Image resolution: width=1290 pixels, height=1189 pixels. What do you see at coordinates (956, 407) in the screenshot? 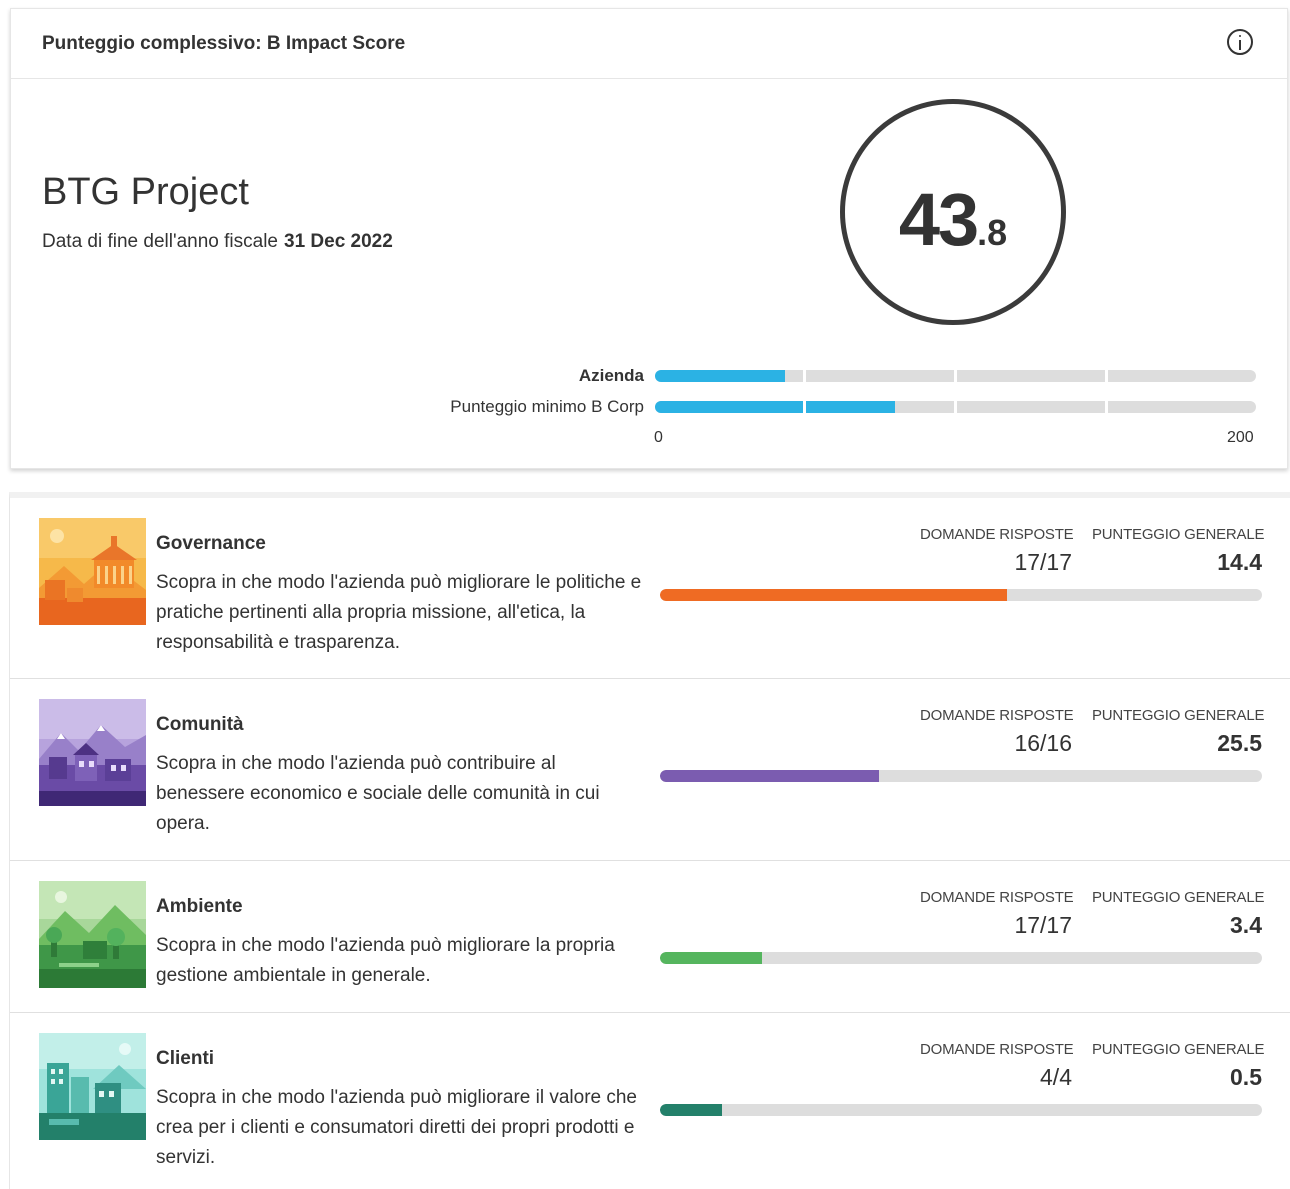
I see `minimum-score-bar` at bounding box center [956, 407].